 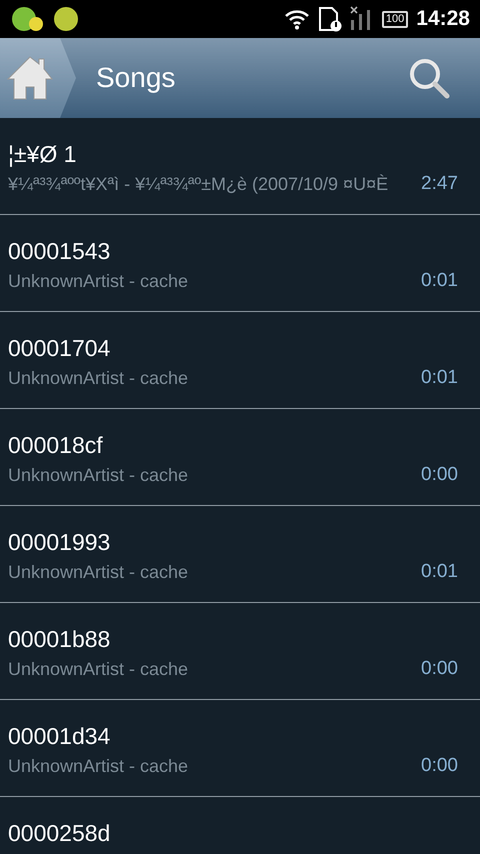 I want to click on wifi-icon, so click(x=297, y=19).